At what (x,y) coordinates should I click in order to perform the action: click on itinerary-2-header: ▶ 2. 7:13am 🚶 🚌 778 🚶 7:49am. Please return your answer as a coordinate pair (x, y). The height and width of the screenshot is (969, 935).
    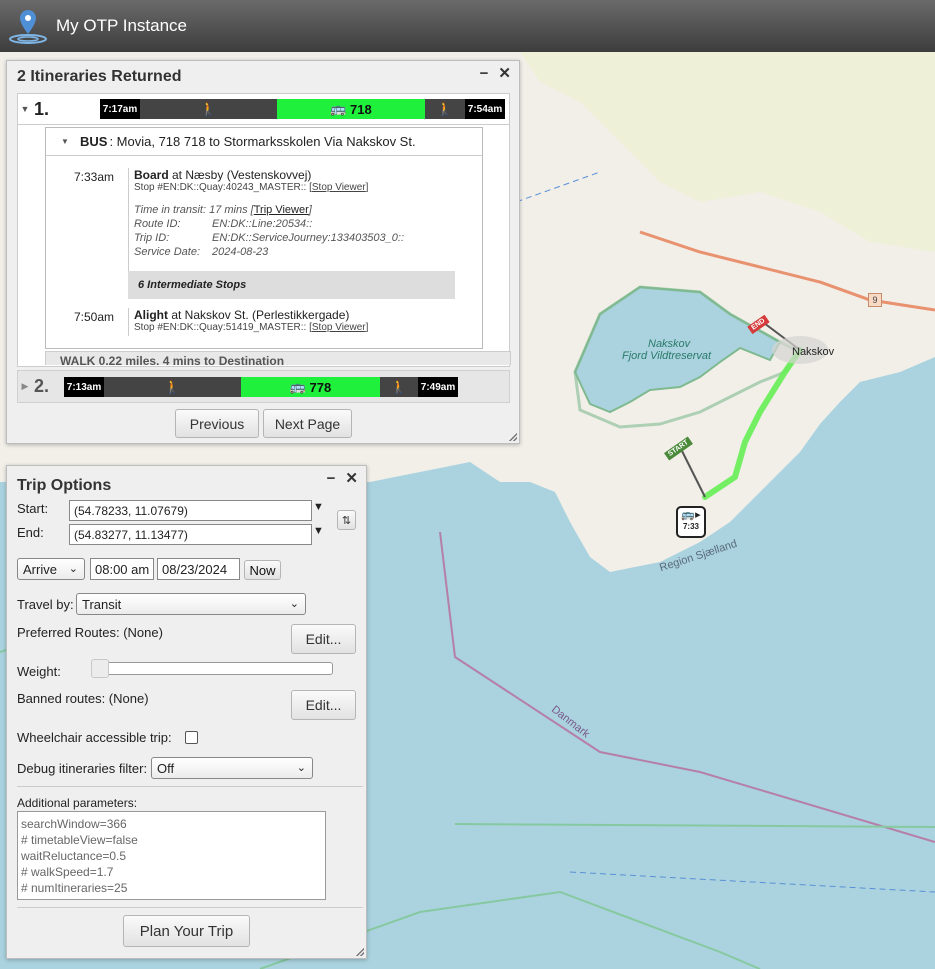
    Looking at the image, I should click on (263, 386).